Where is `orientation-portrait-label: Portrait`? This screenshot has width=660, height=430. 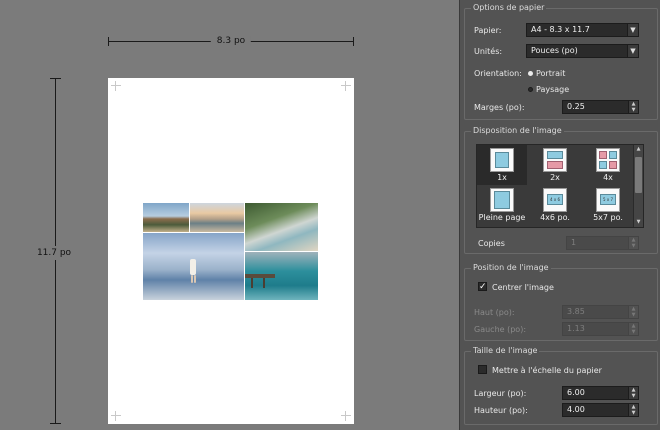 orientation-portrait-label: Portrait is located at coordinates (550, 73).